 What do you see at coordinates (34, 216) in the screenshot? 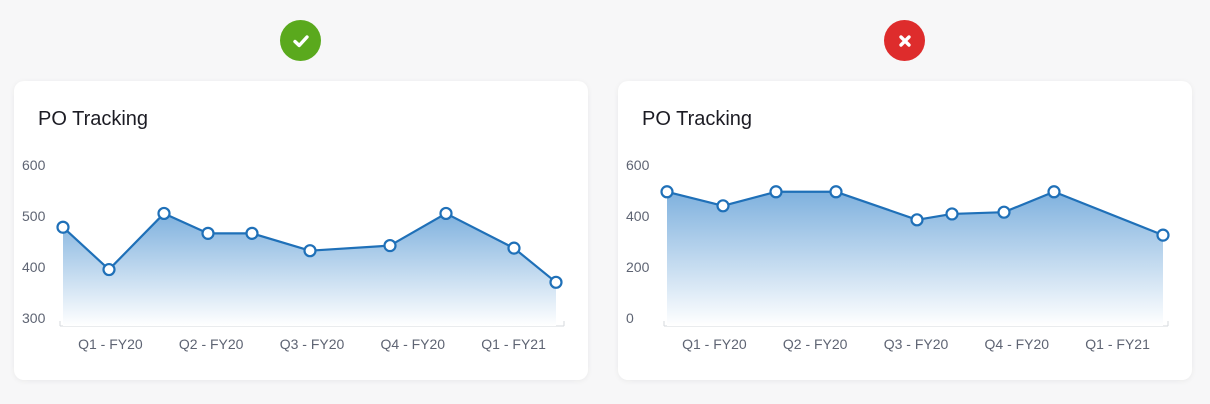
I see `y-tick-label: 500` at bounding box center [34, 216].